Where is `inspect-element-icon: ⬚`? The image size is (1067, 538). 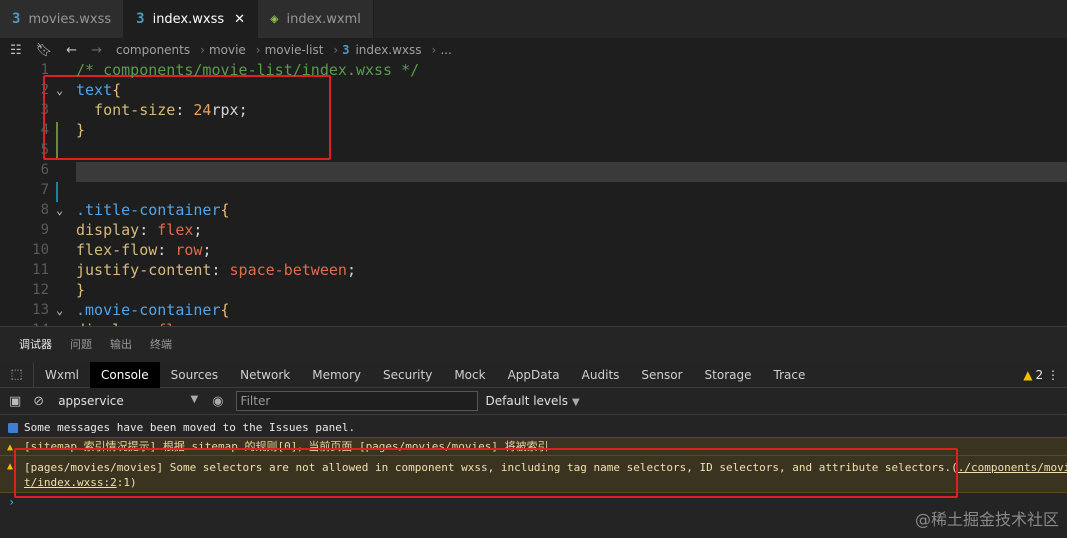 inspect-element-icon: ⬚ is located at coordinates (17, 374).